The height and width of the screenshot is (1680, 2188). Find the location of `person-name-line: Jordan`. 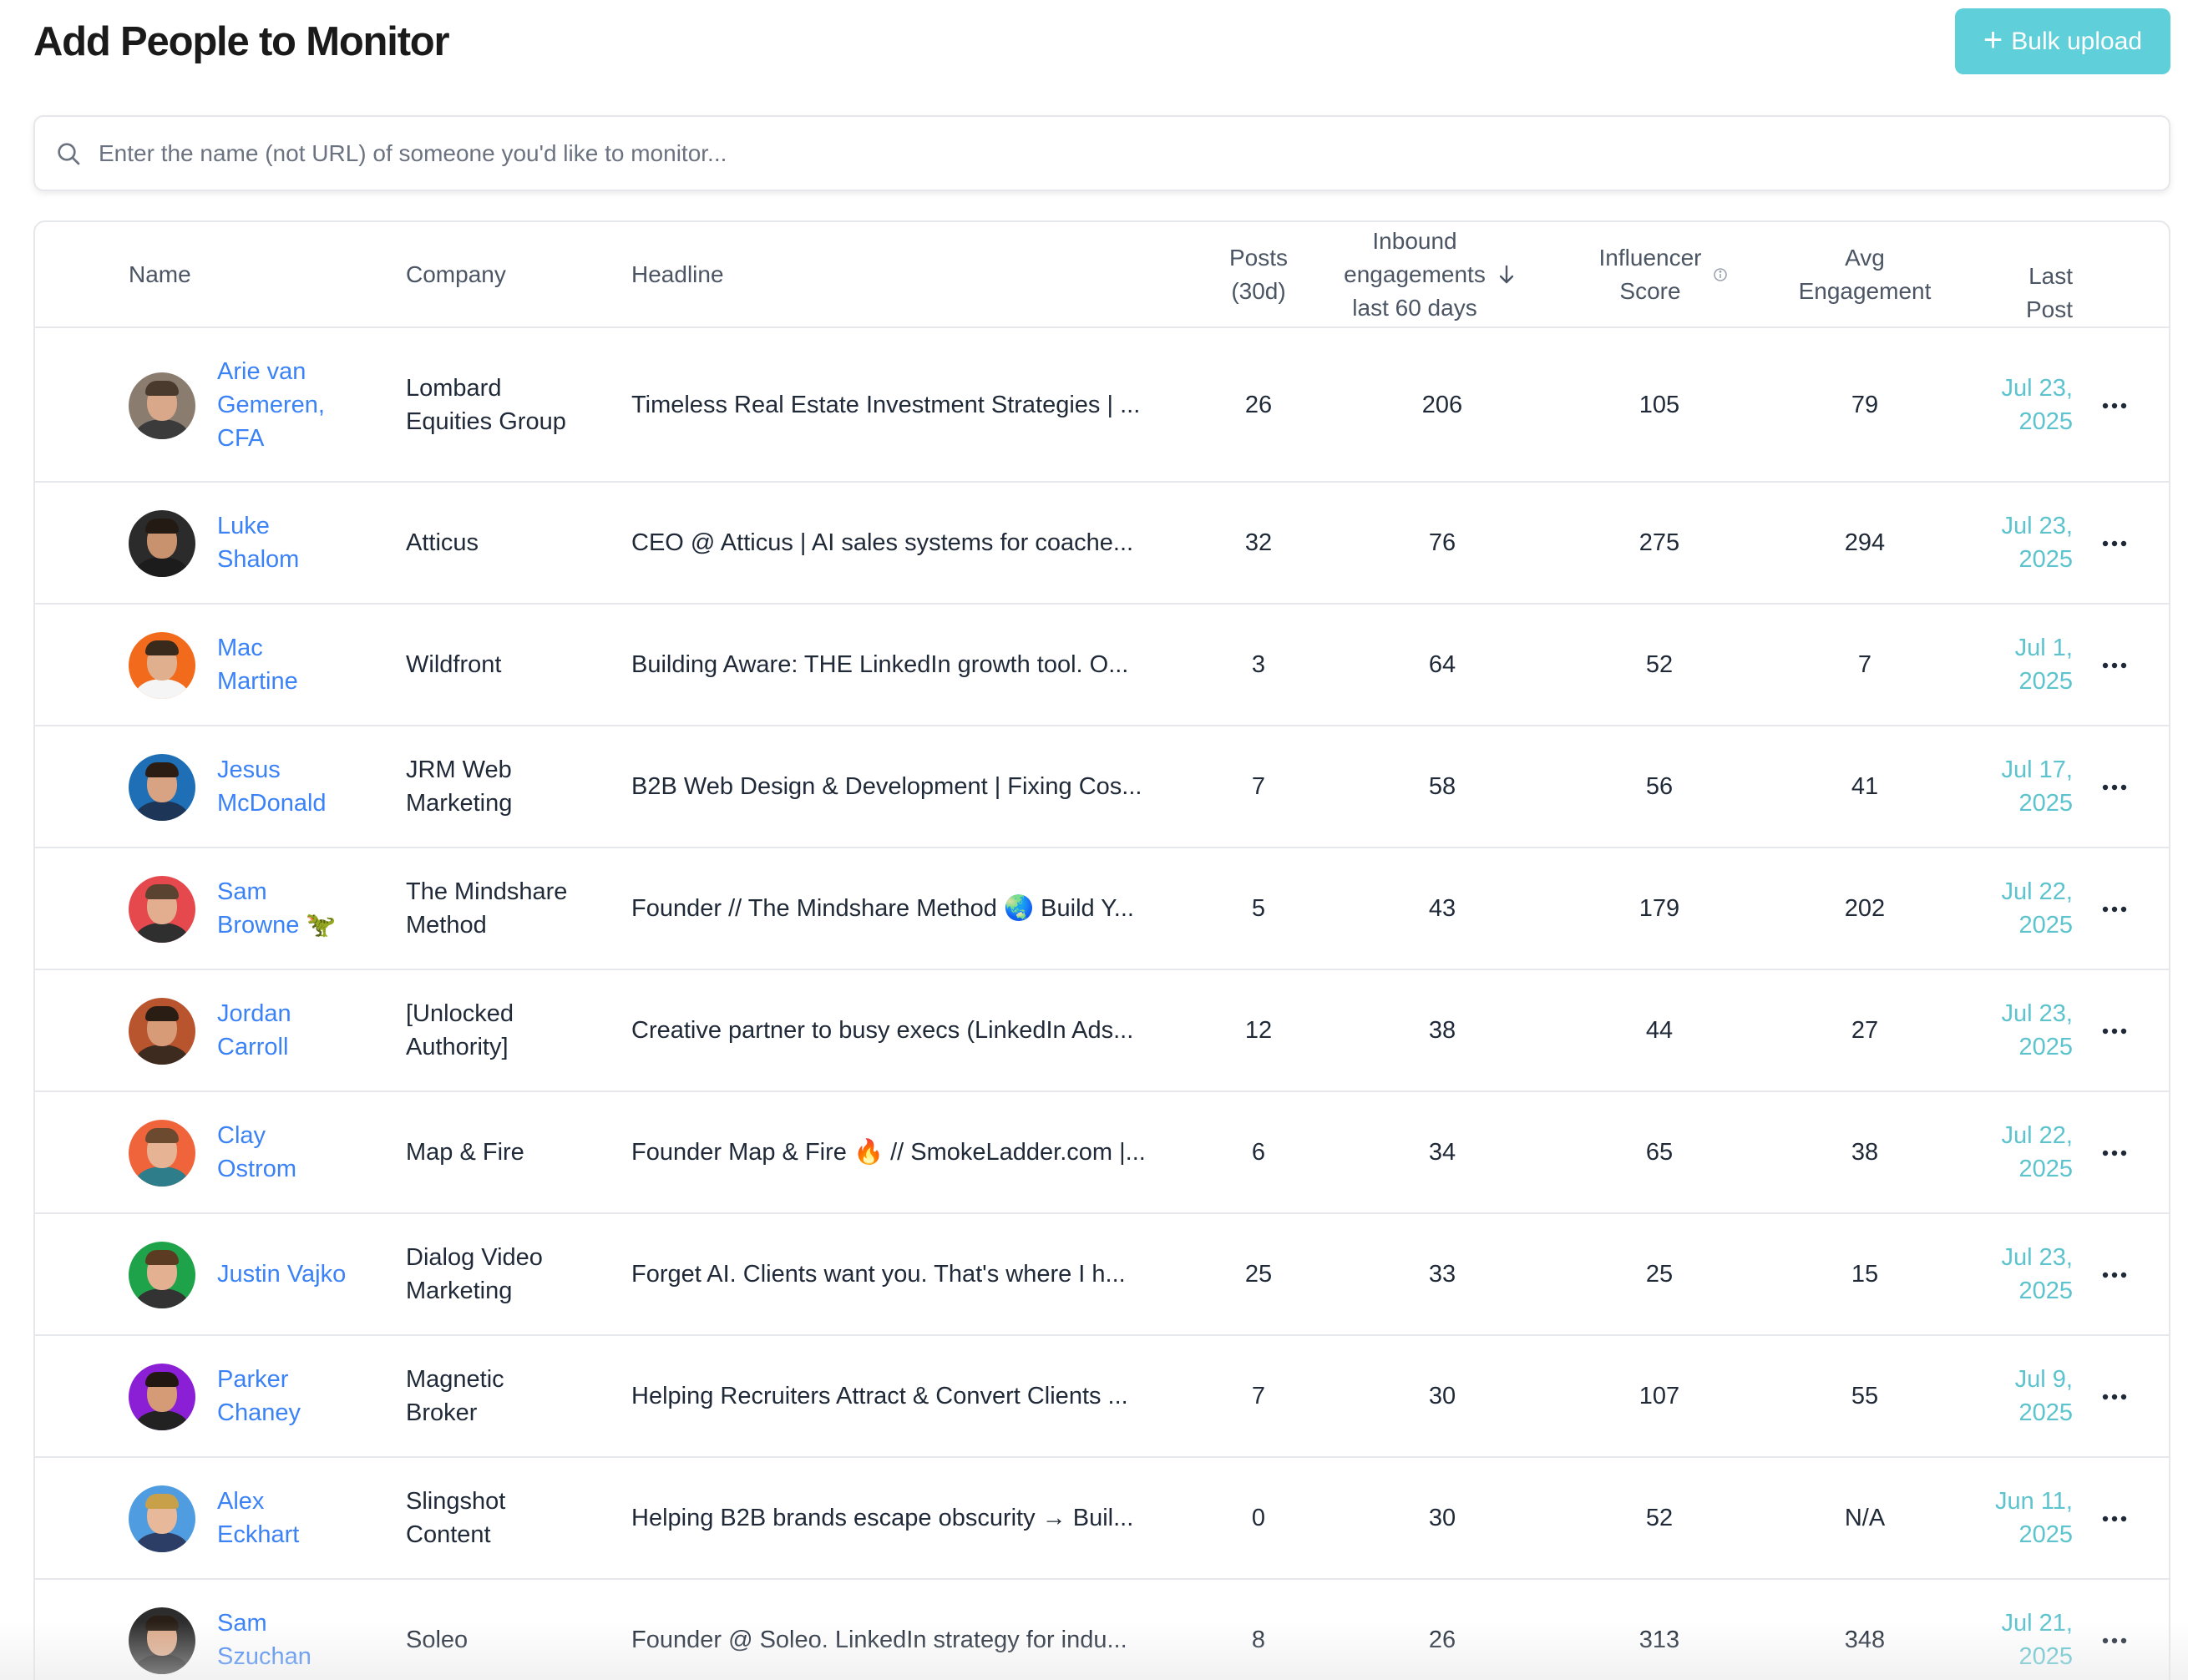

person-name-line: Jordan is located at coordinates (254, 1013).